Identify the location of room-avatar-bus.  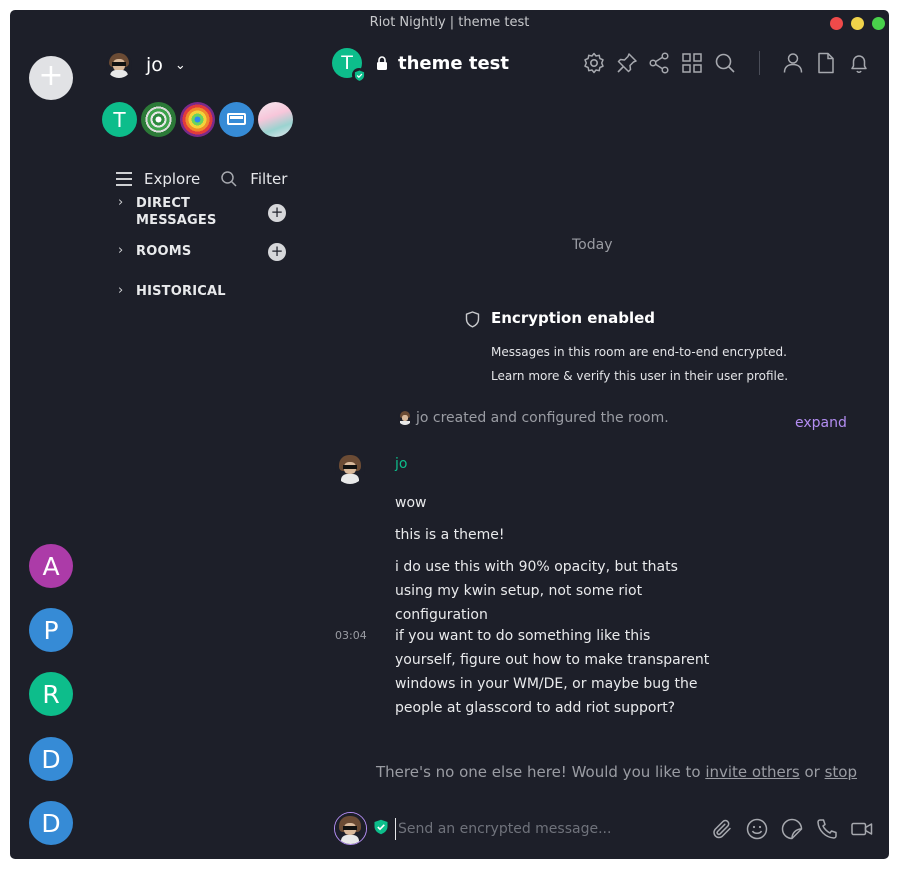
(236, 119).